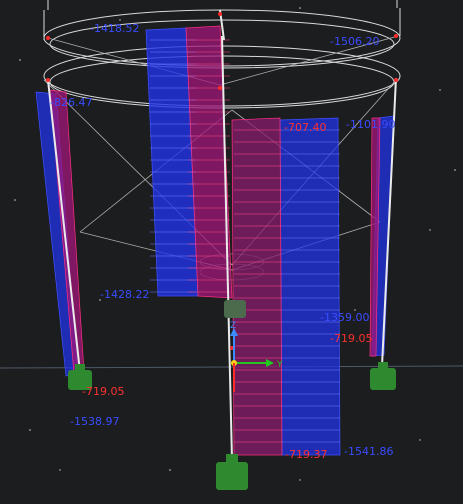 The image size is (463, 504). I want to click on label-mid-right-blue: -1359.00, so click(344, 317).